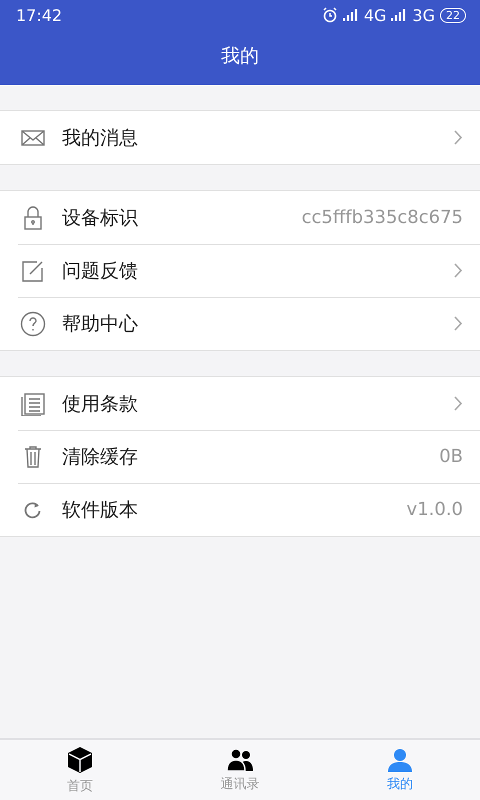 Image resolution: width=480 pixels, height=800 pixels. I want to click on setting-value: cc5fffb335c8c675, so click(382, 217).